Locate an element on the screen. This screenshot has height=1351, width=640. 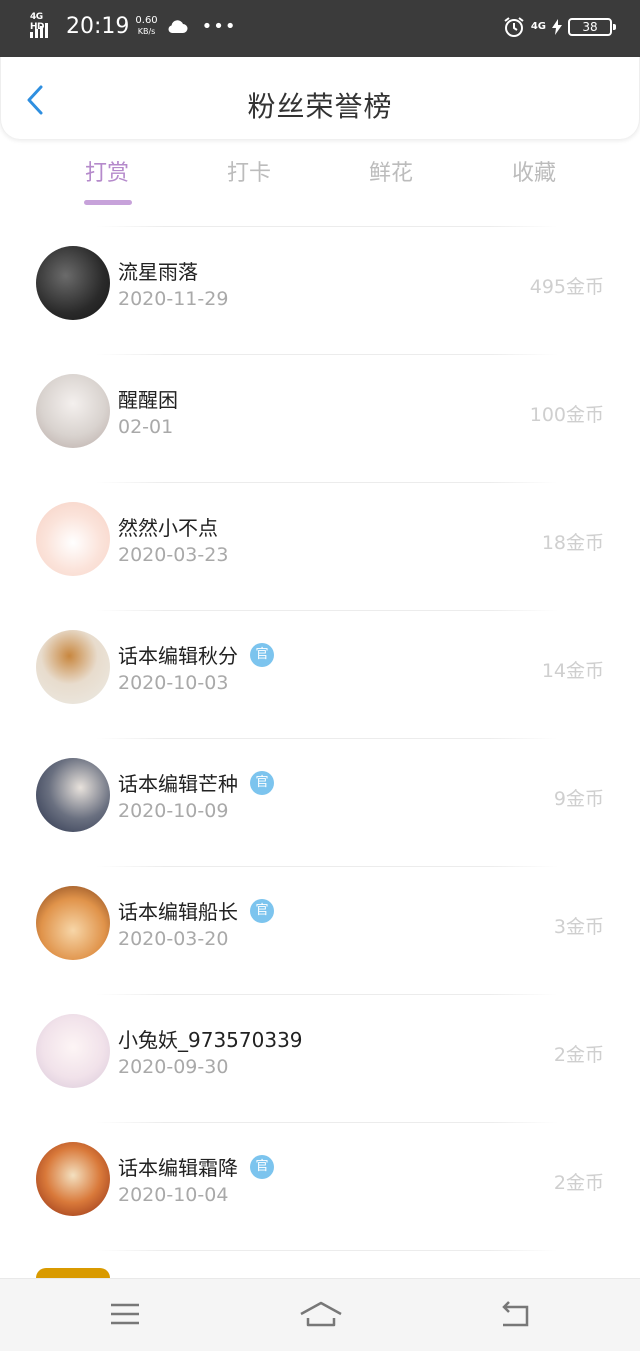
tab-flowers: 鲜花 is located at coordinates (391, 180).